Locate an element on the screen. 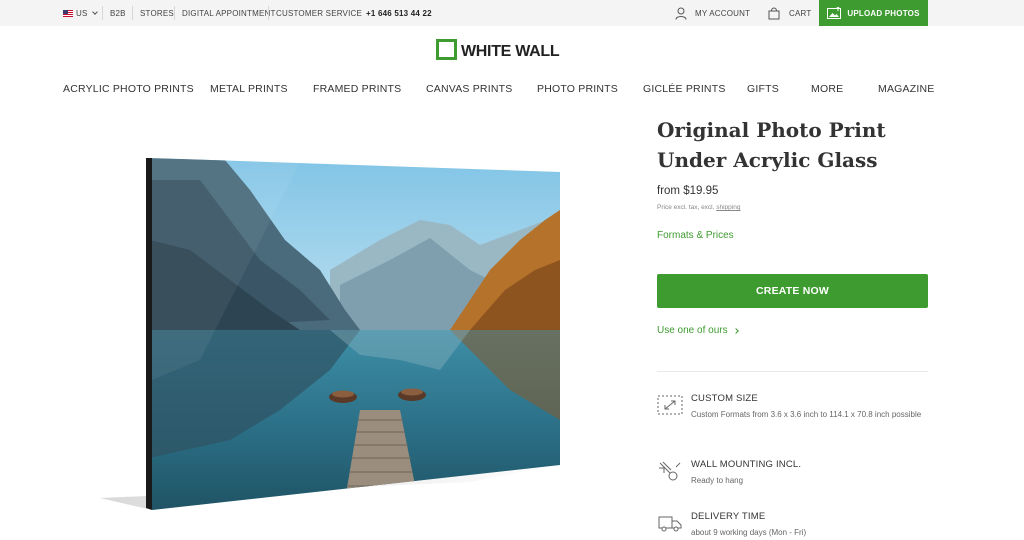 This screenshot has height=540, width=1024. whitewall-logo: WHITE WALL is located at coordinates (498, 49).